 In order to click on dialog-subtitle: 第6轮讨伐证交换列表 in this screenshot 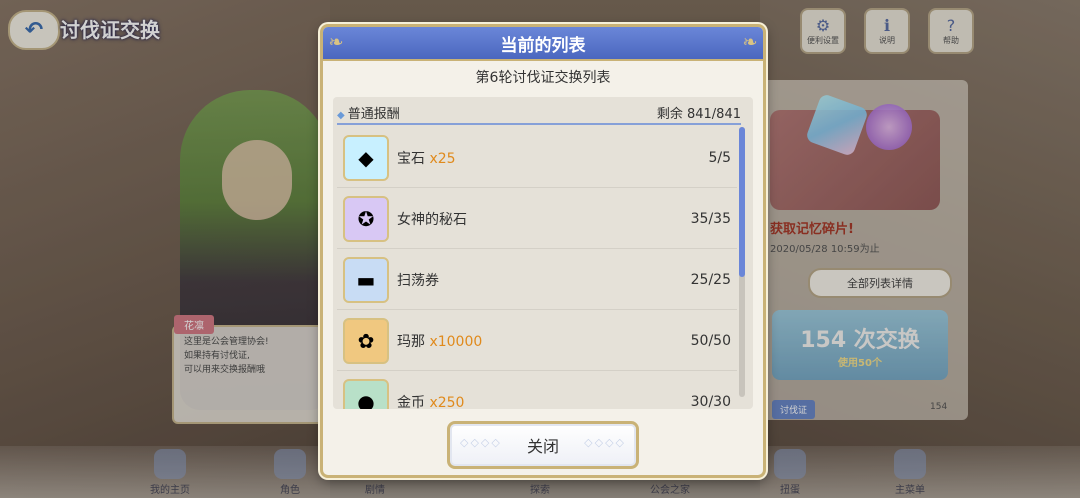, I will do `click(543, 78)`.